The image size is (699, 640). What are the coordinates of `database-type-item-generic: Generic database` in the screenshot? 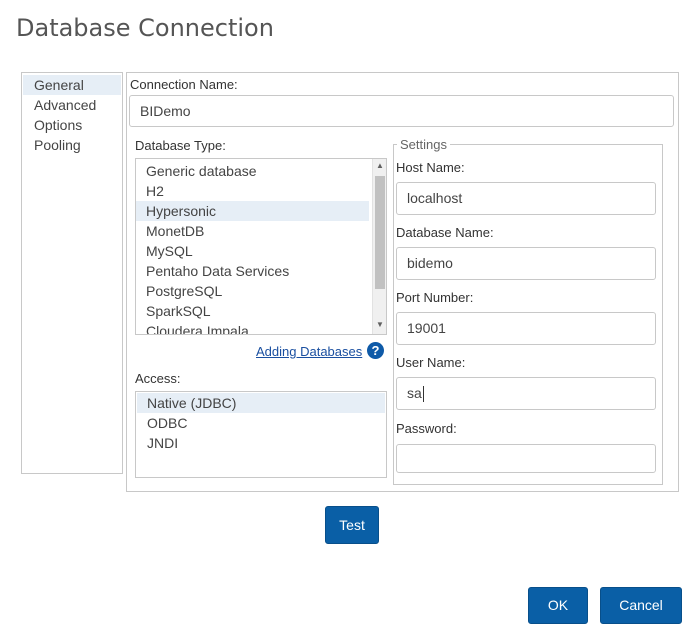 It's located at (252, 171).